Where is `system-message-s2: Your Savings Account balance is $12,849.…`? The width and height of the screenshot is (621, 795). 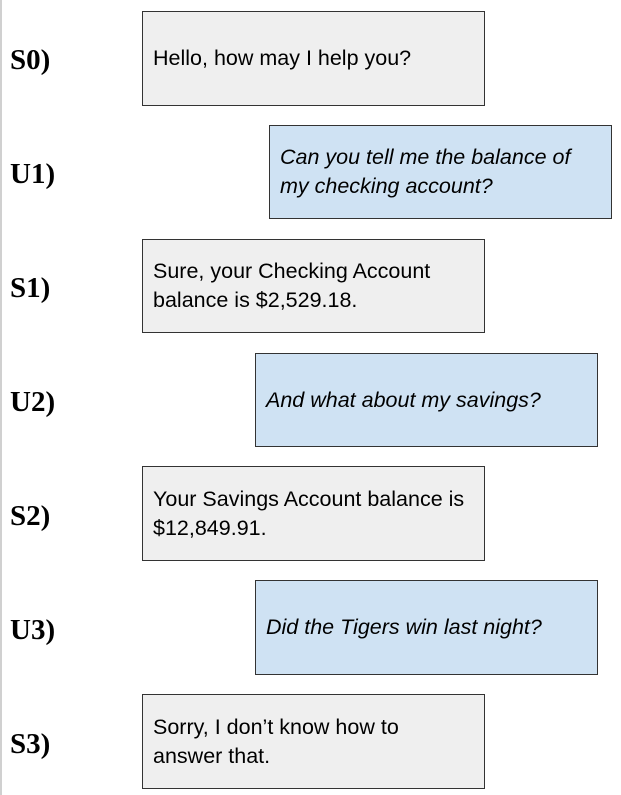 system-message-s2: Your Savings Account balance is $12,849.… is located at coordinates (313, 513).